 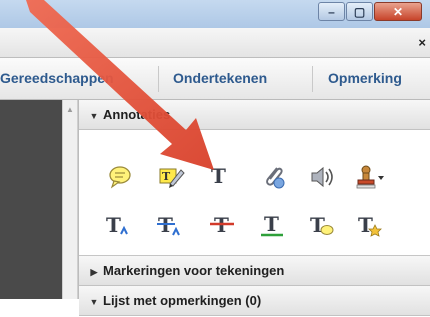 What do you see at coordinates (57, 78) in the screenshot?
I see `tab-gereedschappen: Gereedschappen` at bounding box center [57, 78].